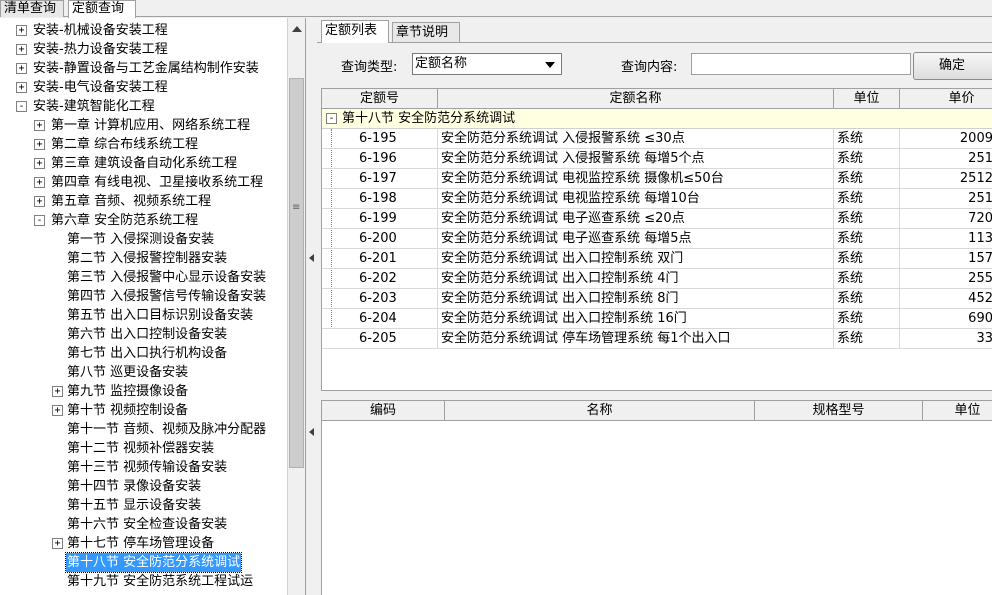 Image resolution: width=992 pixels, height=595 pixels. Describe the element at coordinates (657, 179) in the screenshot. I see `table-row: 6-197 安全防范分系统调试 电视监控系统 摄像机≤50台 系统 2512` at that location.